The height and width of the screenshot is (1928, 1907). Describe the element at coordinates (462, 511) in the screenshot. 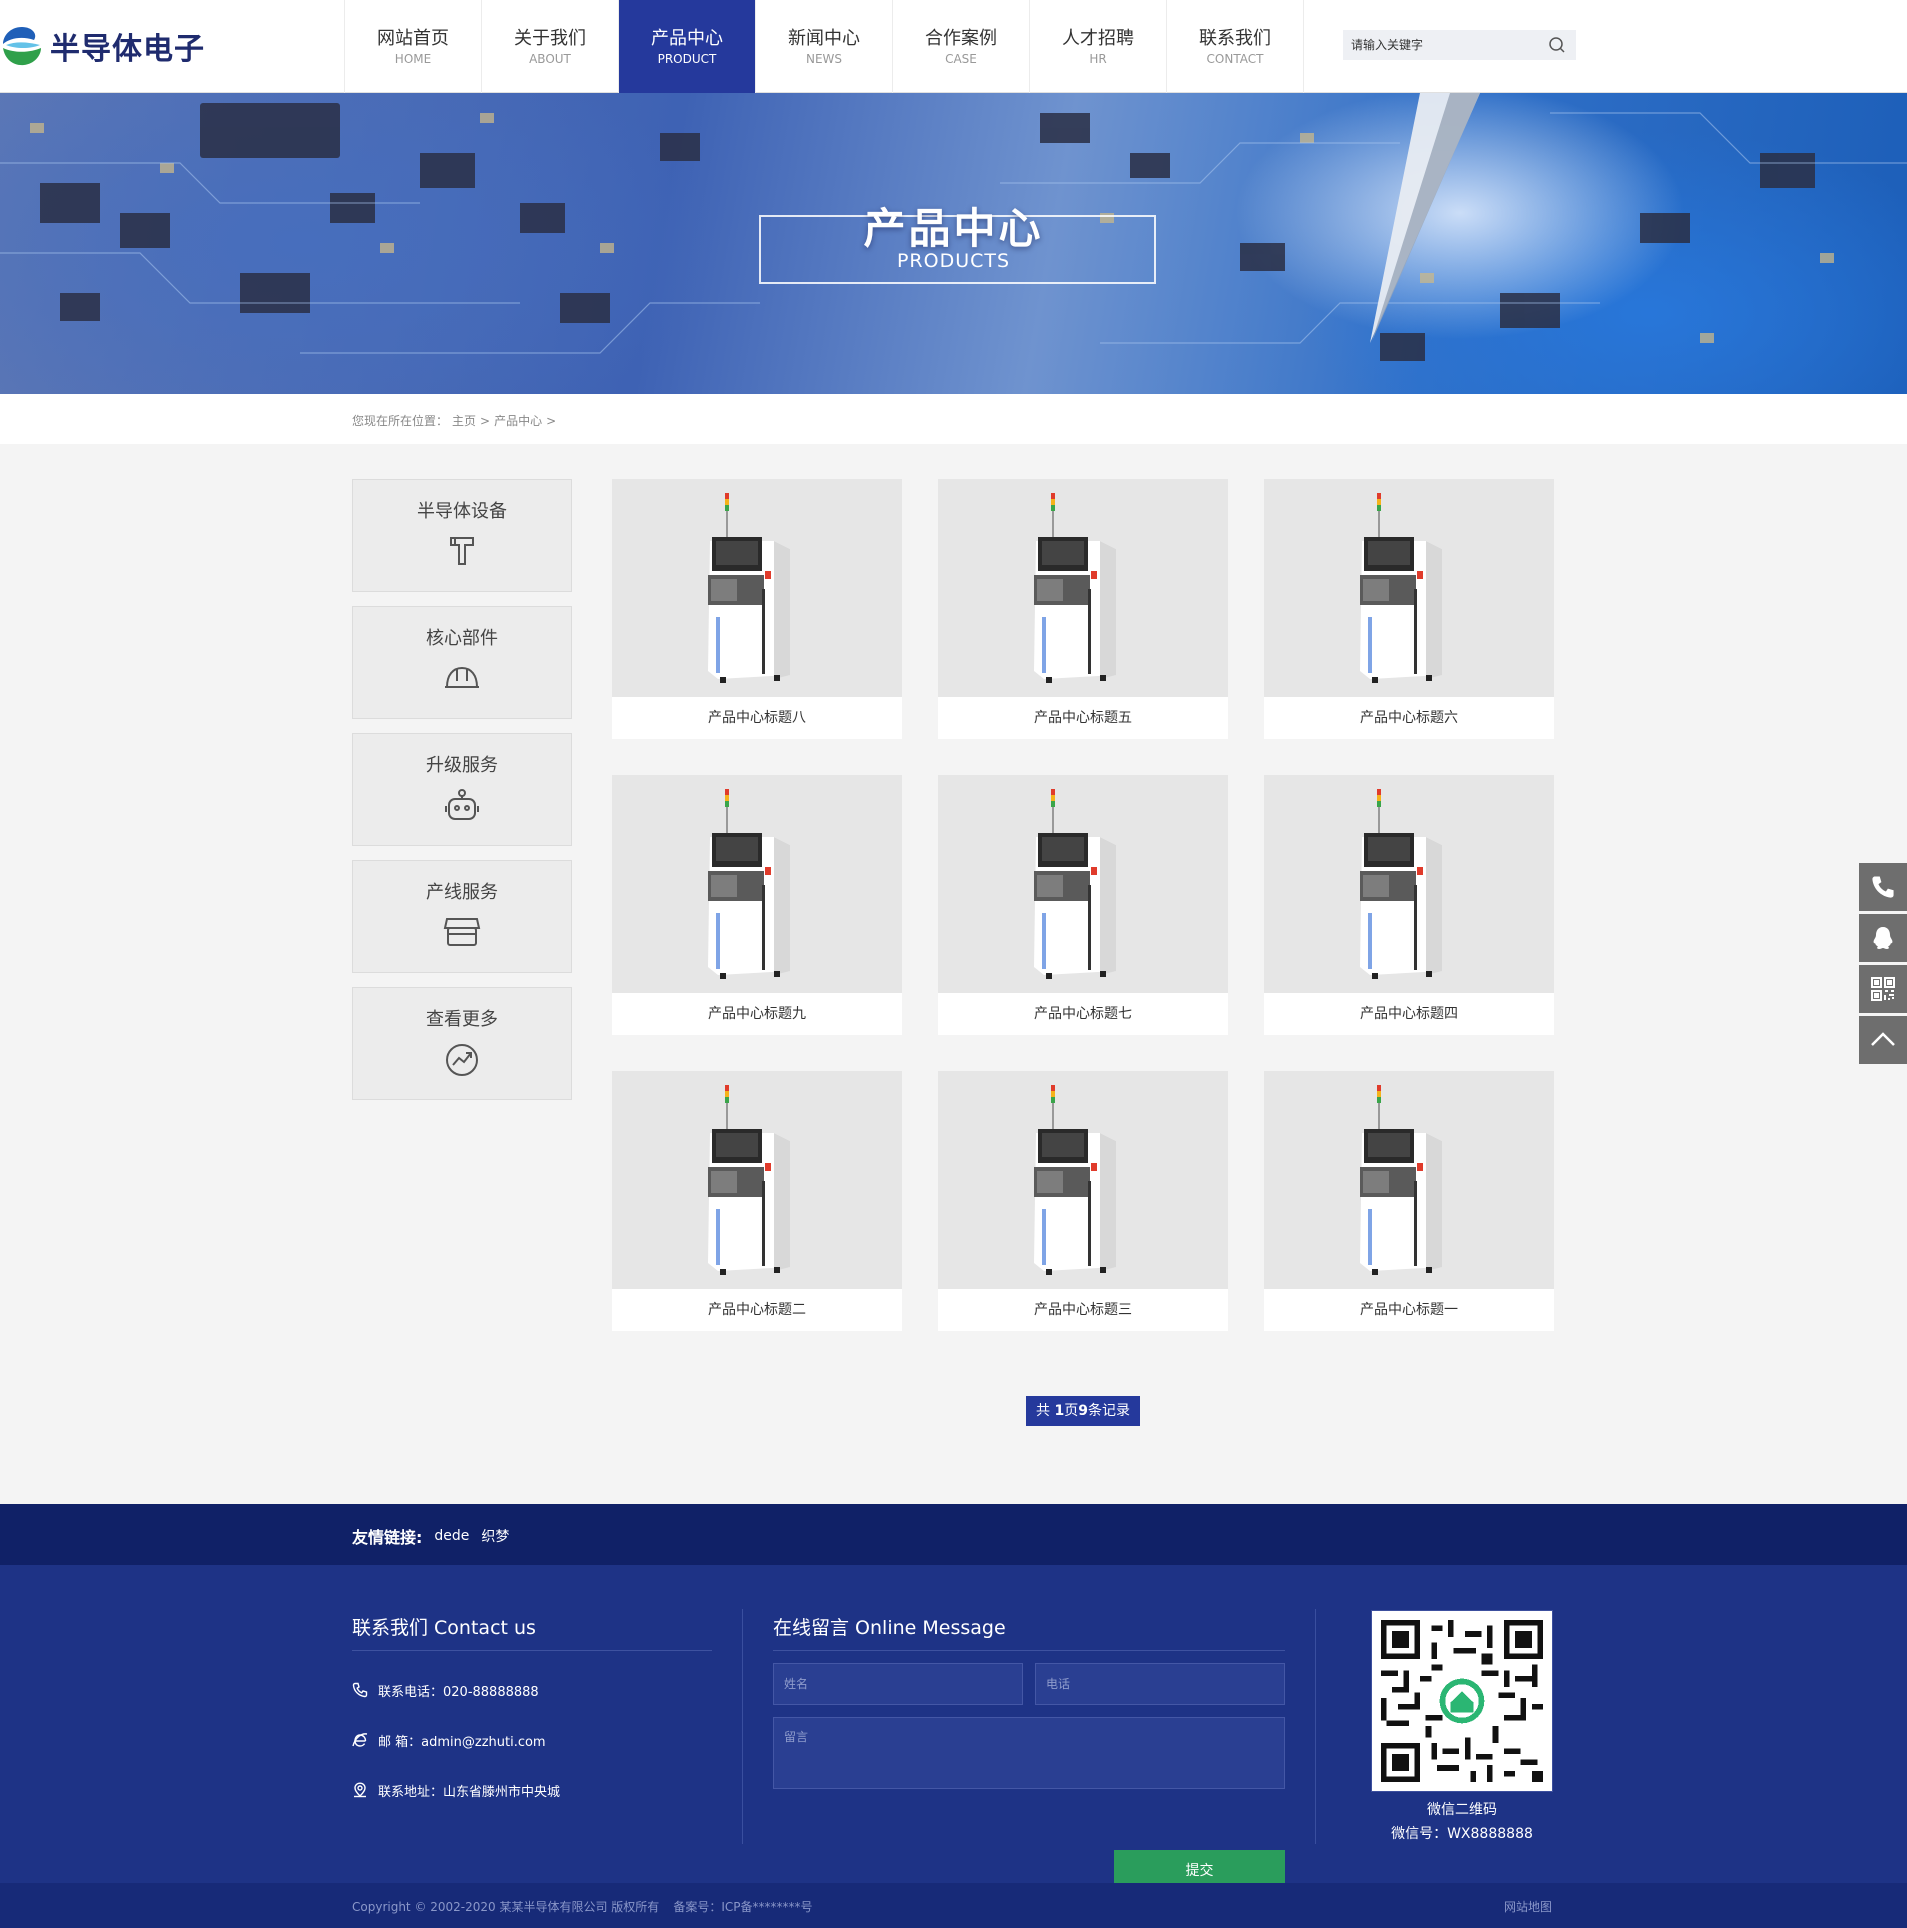

I see `sidebar-item-label: 半导体设备` at that location.